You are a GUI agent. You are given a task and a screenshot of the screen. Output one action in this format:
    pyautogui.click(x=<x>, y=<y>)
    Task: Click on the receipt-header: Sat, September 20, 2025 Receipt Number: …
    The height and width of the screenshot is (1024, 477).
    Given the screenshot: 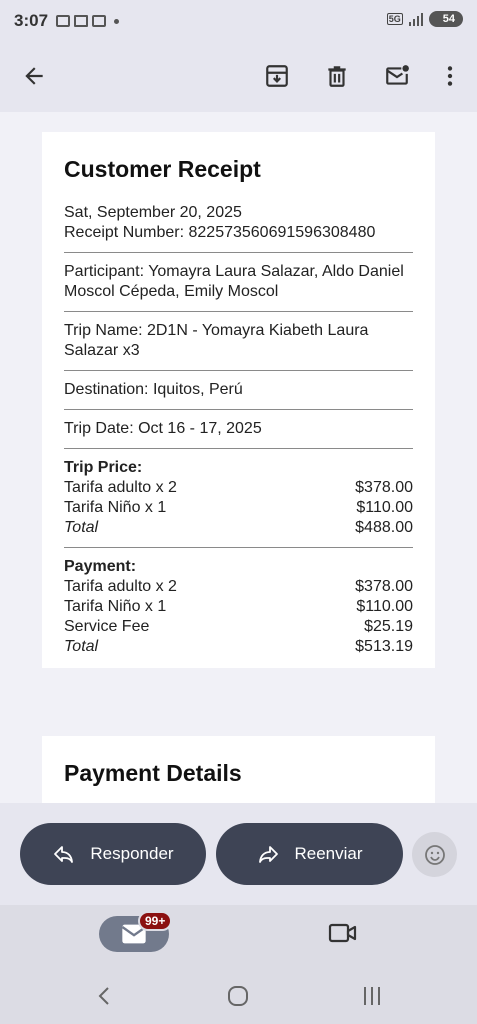 What is the action you would take?
    pyautogui.click(x=238, y=223)
    